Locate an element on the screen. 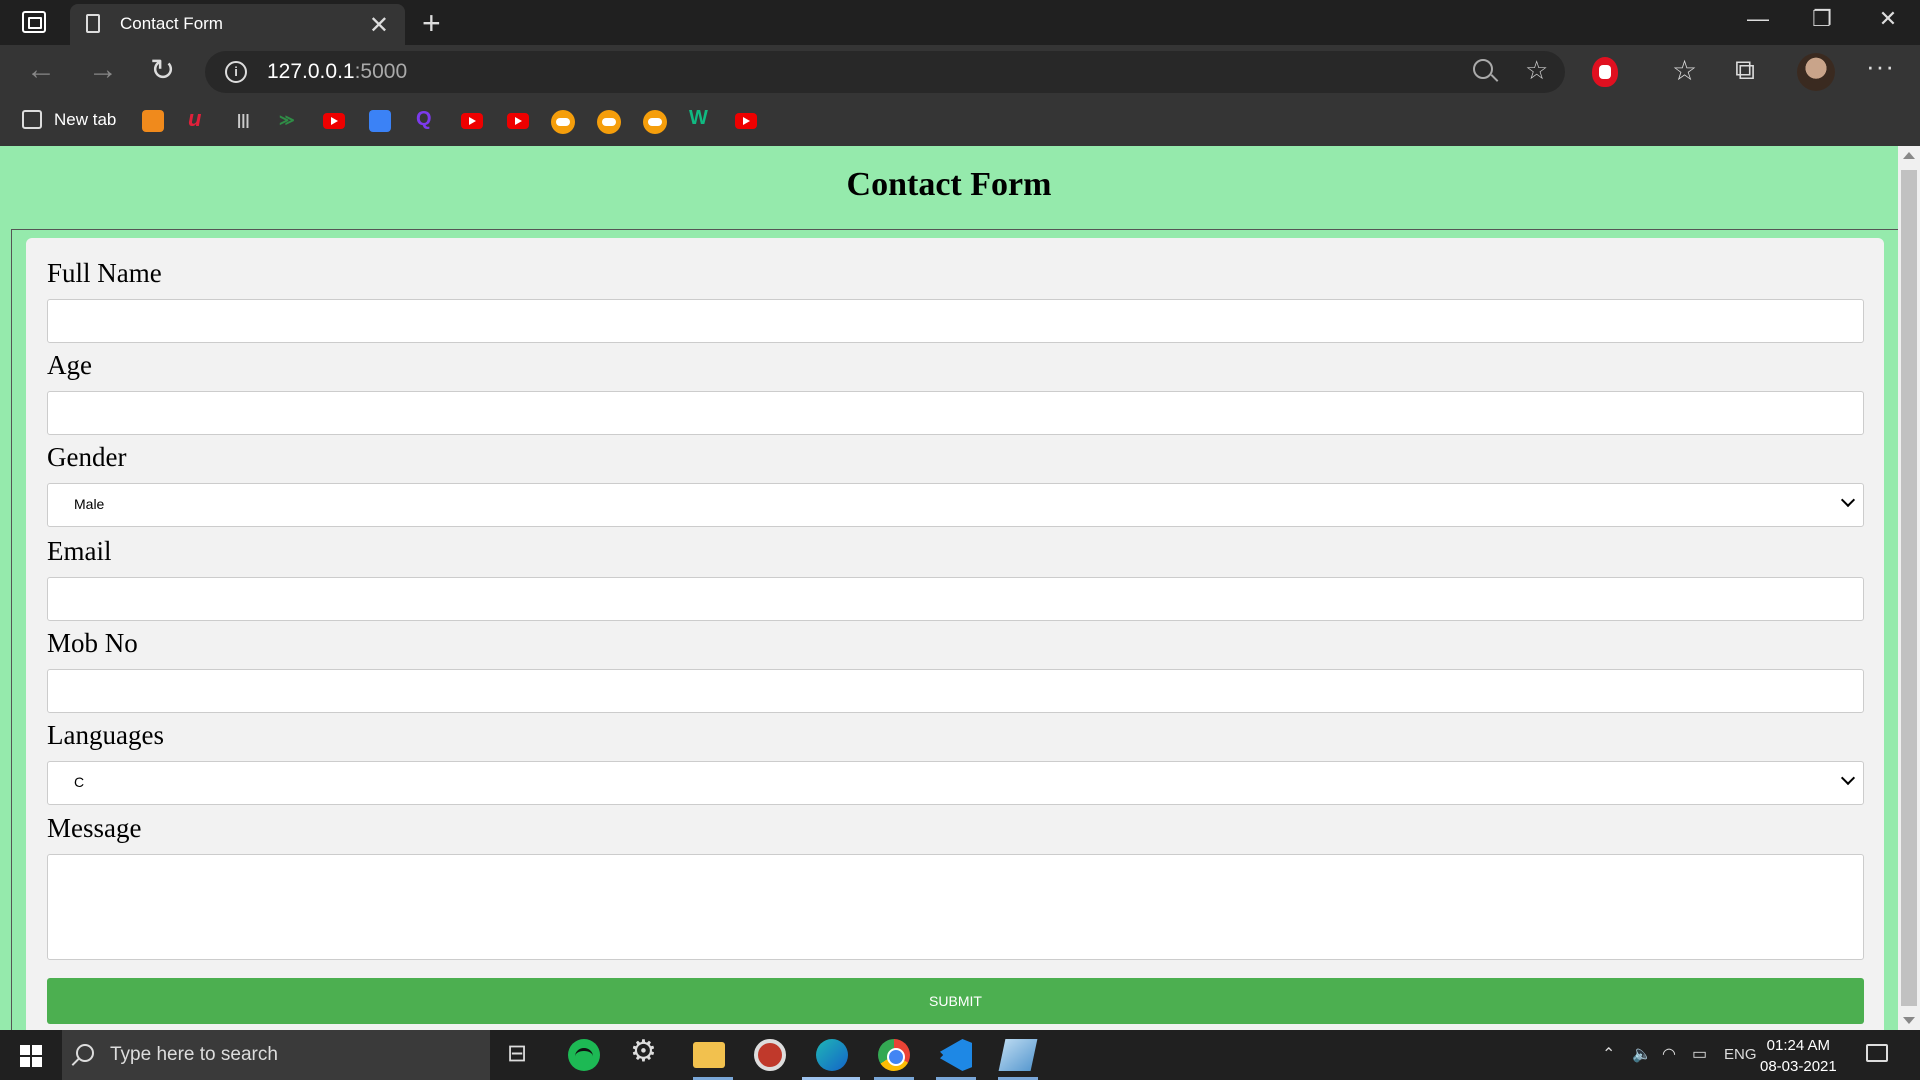 The width and height of the screenshot is (1920, 1080). page-icon is located at coordinates (93, 23).